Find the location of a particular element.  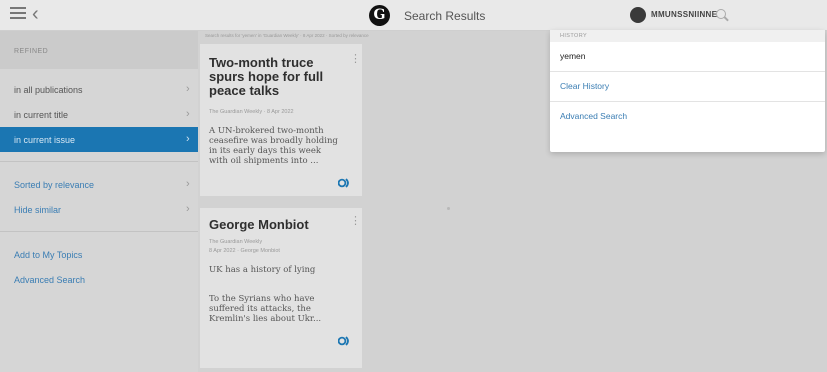

advanced-search-link: Advanced Search is located at coordinates (99, 279).